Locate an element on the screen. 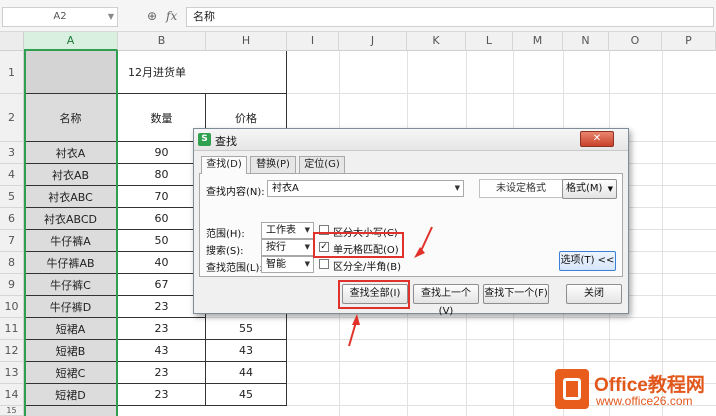 Image resolution: width=716 pixels, height=416 pixels. scope-select: 工作表 ▼ is located at coordinates (287, 230).